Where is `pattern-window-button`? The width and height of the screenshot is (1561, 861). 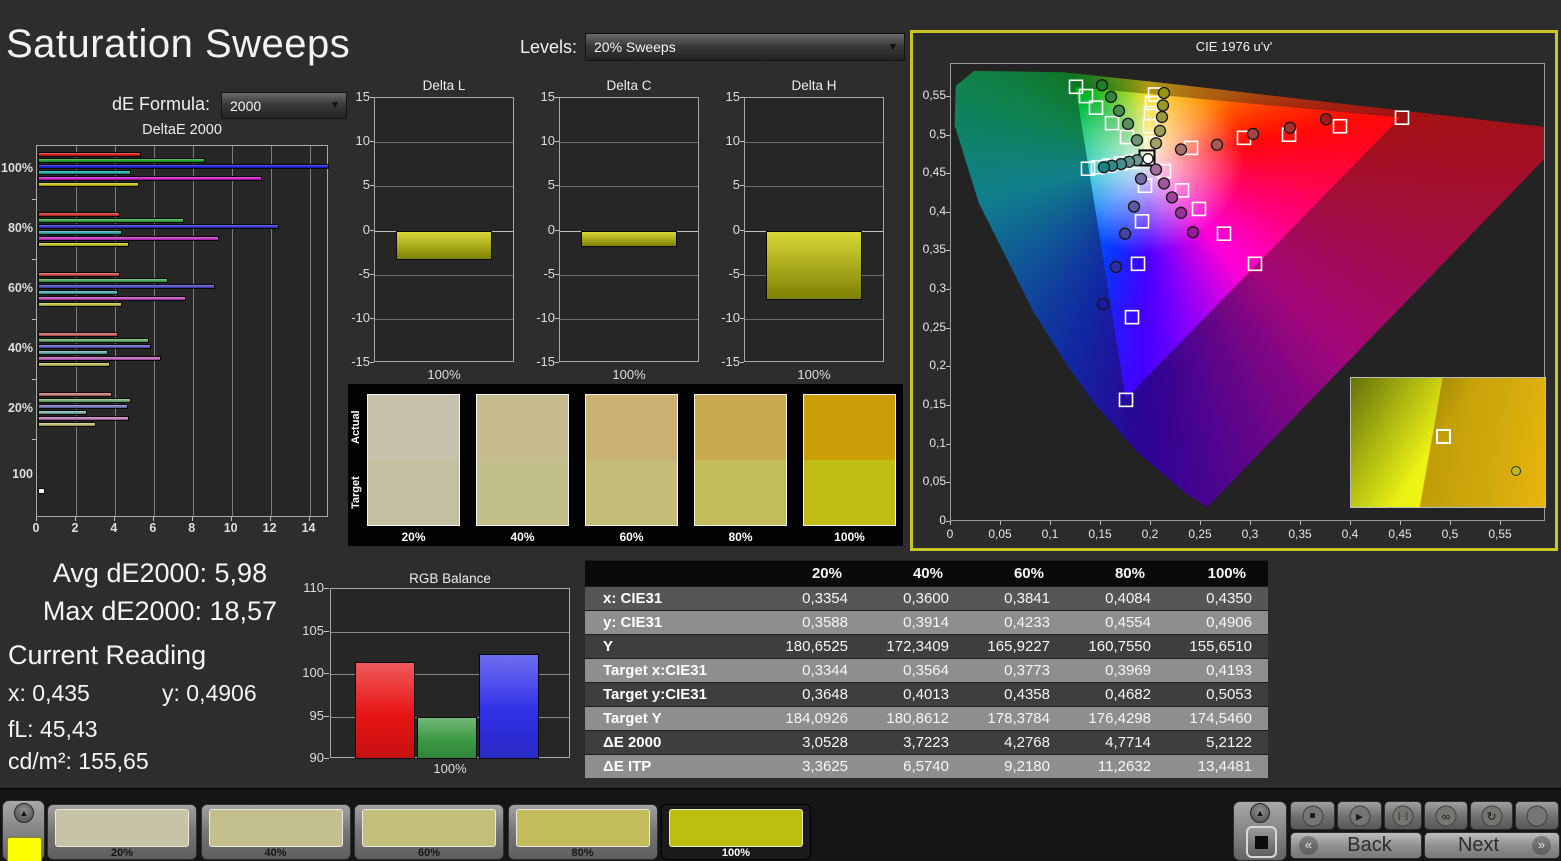
pattern-window-button is located at coordinates (1261, 842).